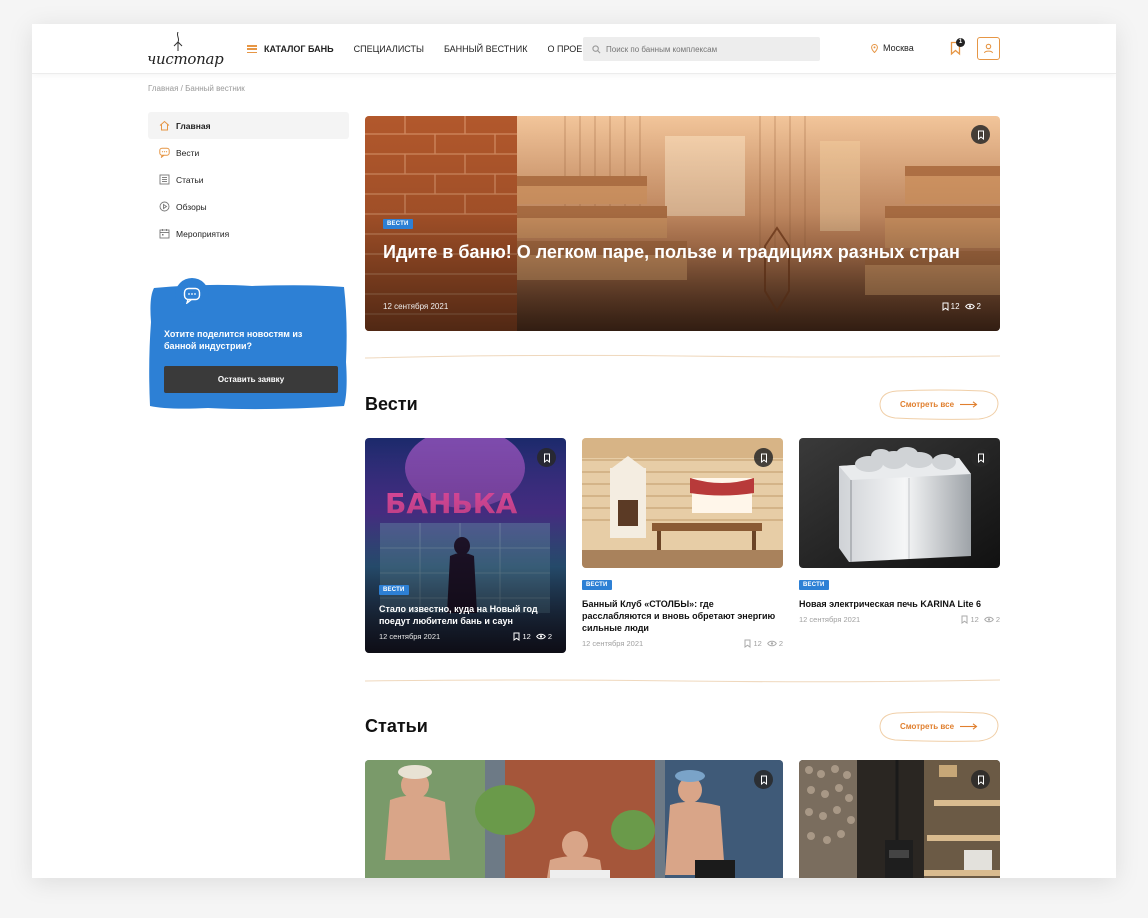  I want to click on logo: чистопар, so click(185, 50).